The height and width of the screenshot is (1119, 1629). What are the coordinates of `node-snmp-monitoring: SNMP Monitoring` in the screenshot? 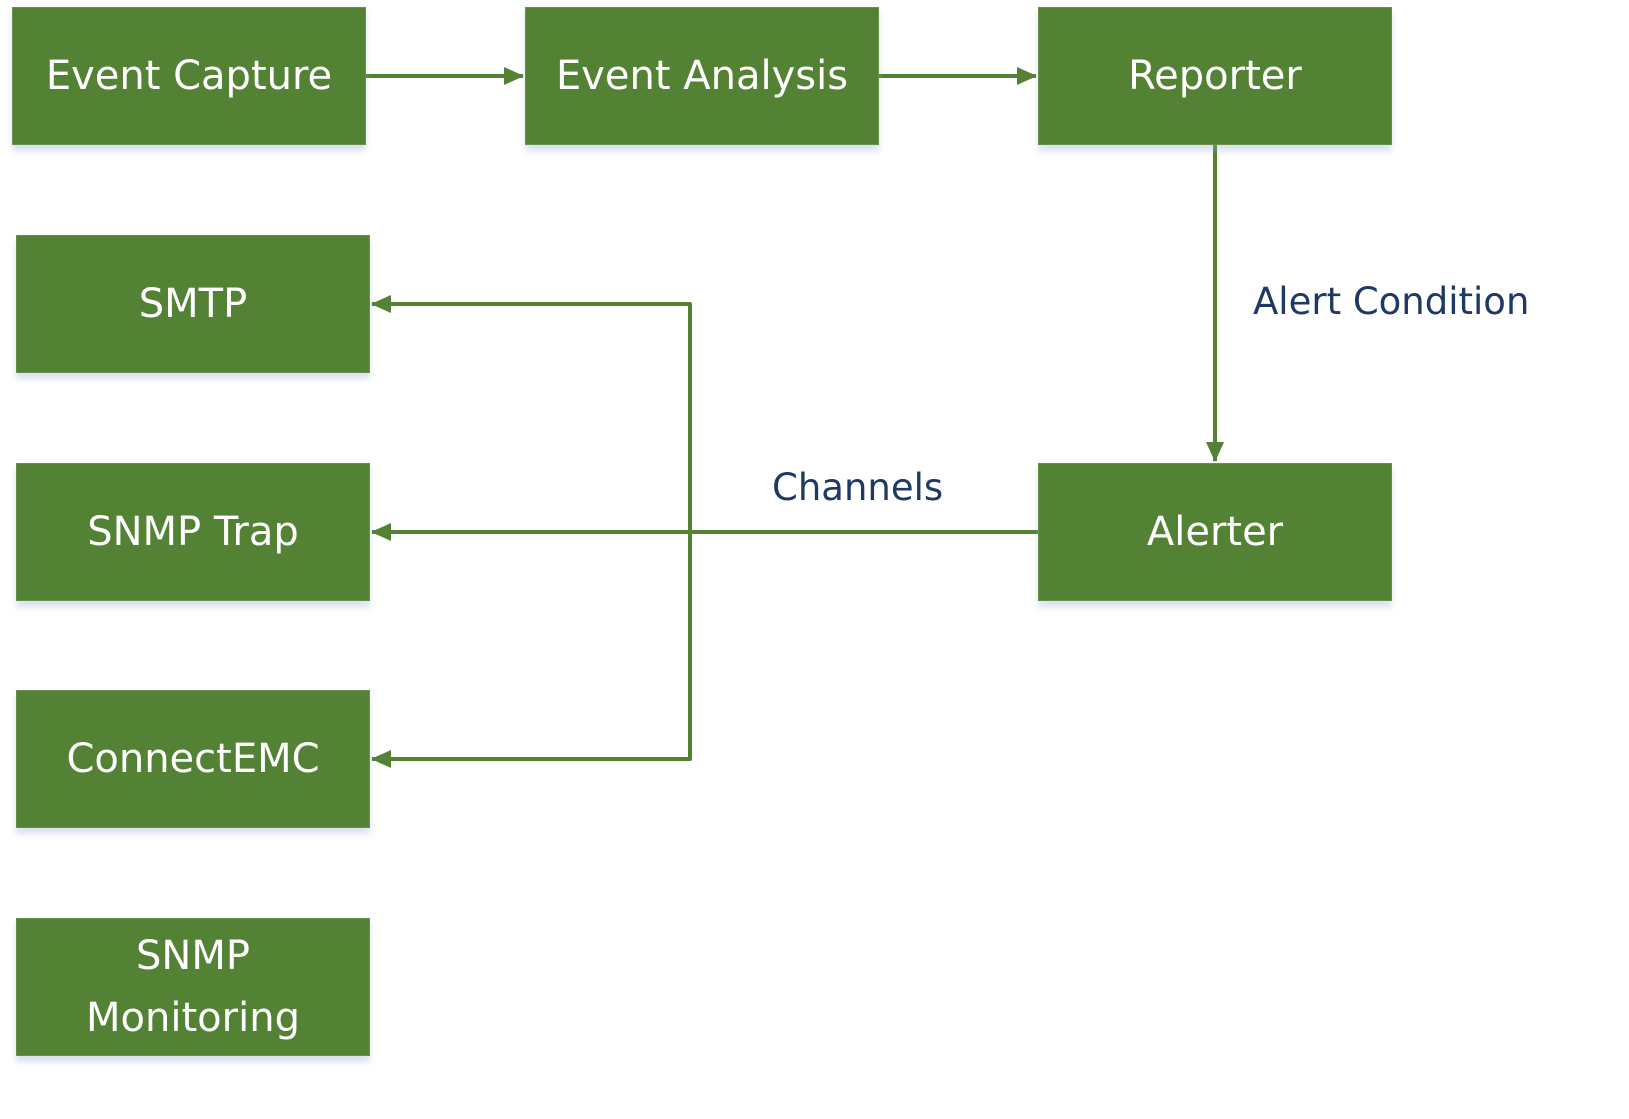 It's located at (193, 987).